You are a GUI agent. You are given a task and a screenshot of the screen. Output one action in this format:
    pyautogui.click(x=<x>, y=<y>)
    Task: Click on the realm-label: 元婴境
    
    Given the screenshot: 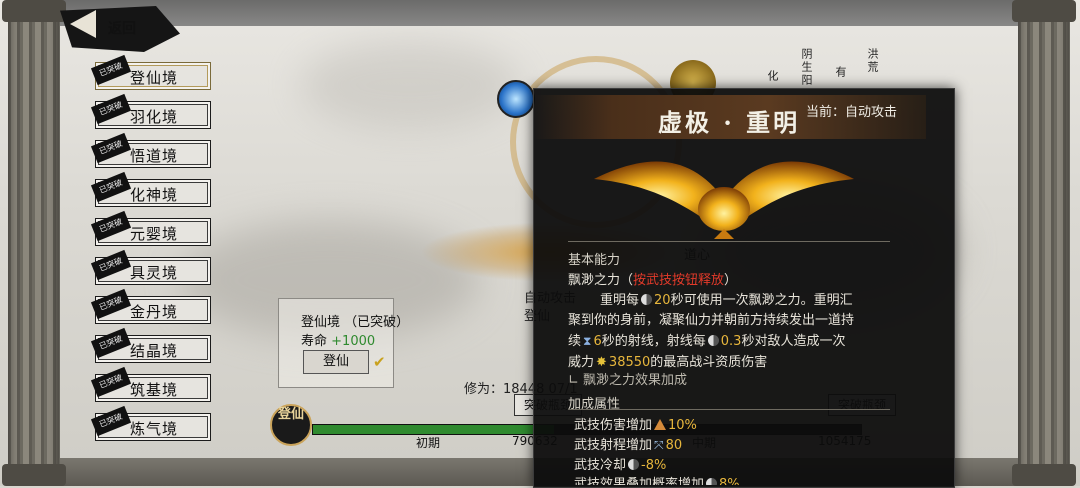 What is the action you would take?
    pyautogui.click(x=154, y=234)
    